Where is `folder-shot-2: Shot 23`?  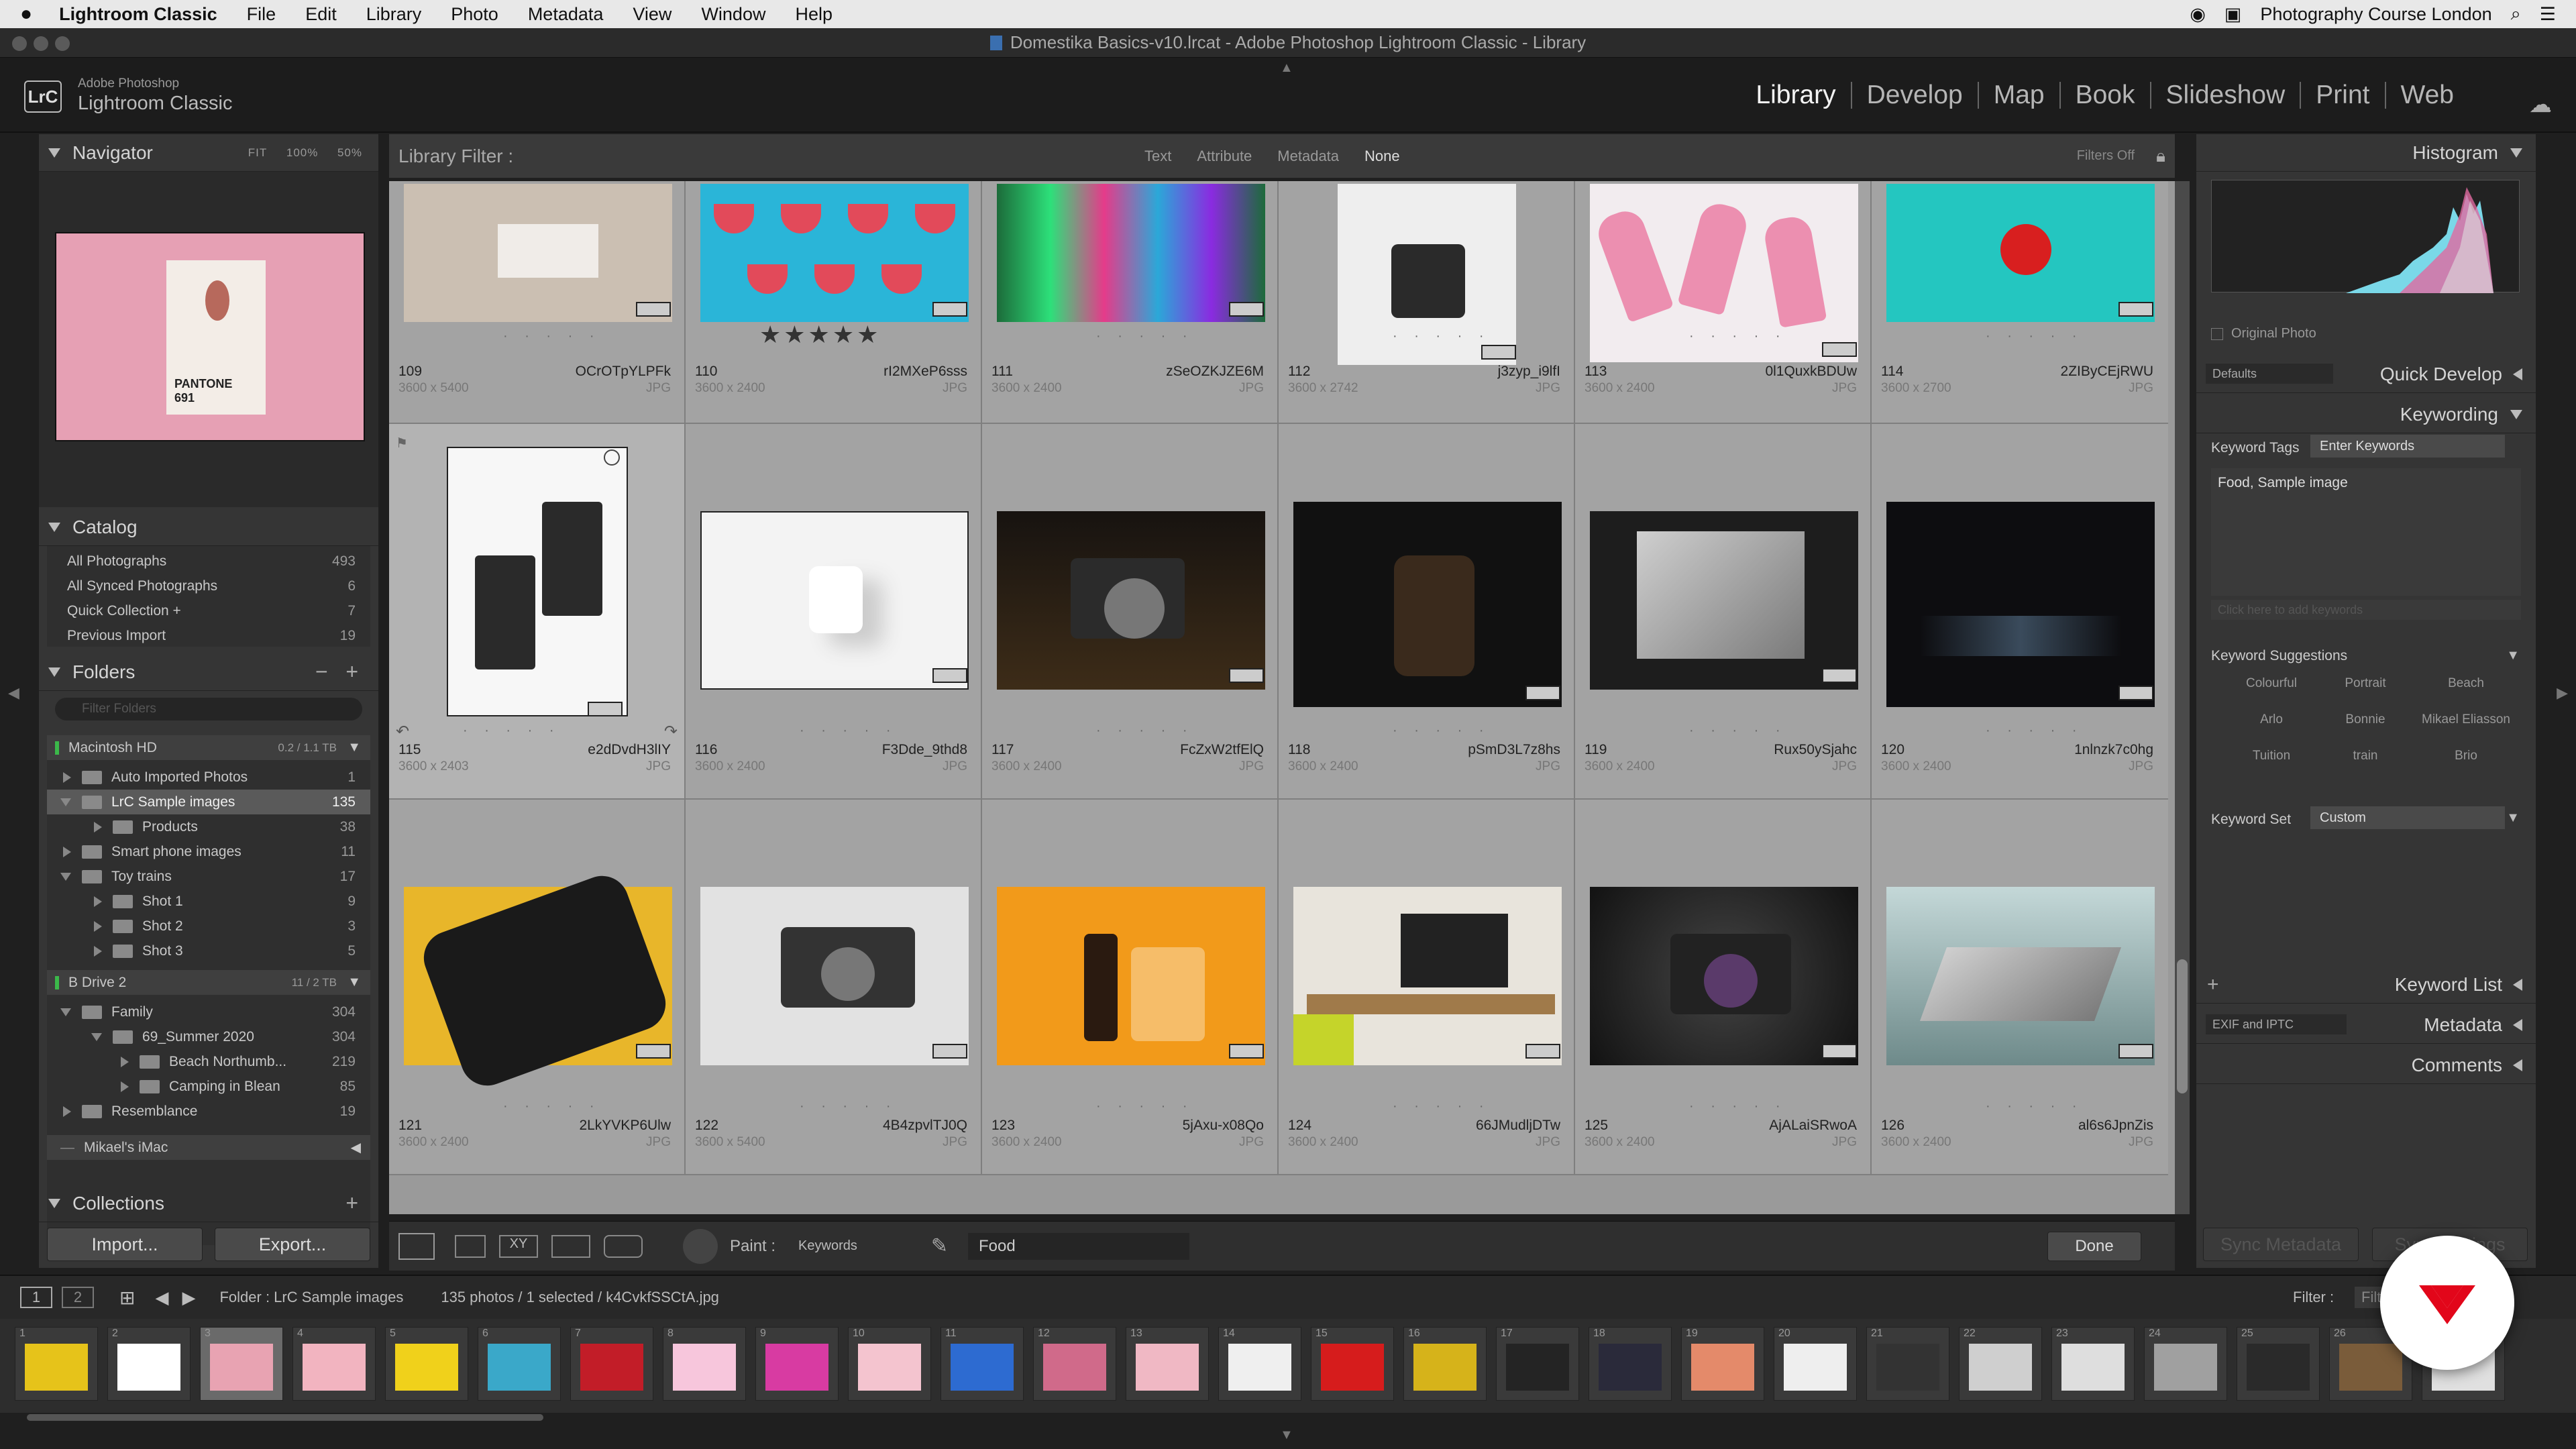
folder-shot-2: Shot 23 is located at coordinates (208, 926).